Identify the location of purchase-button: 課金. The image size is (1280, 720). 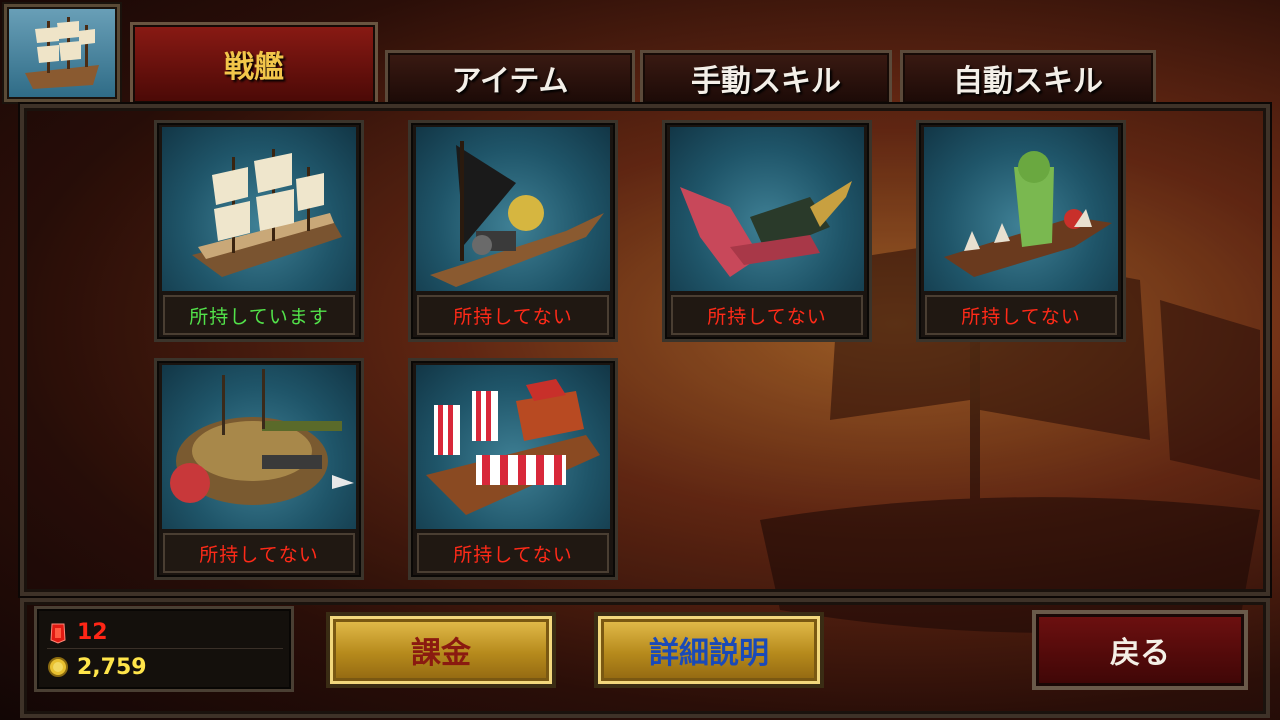
(441, 650).